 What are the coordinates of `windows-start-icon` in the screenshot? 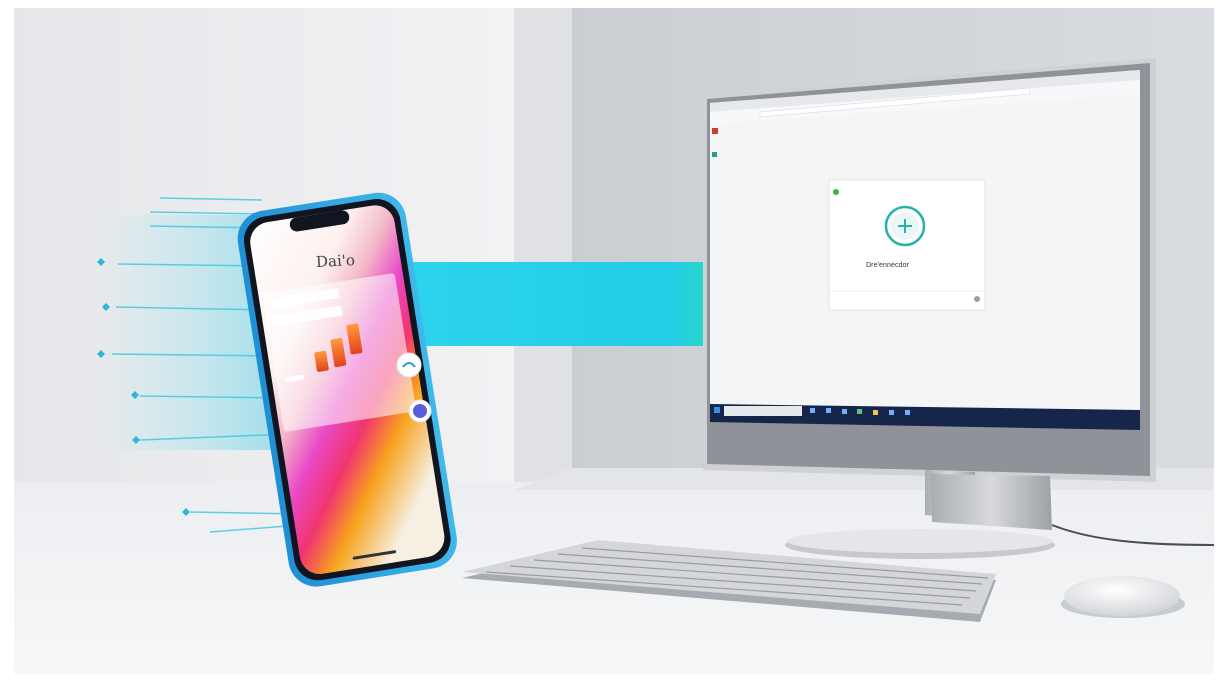 It's located at (717, 410).